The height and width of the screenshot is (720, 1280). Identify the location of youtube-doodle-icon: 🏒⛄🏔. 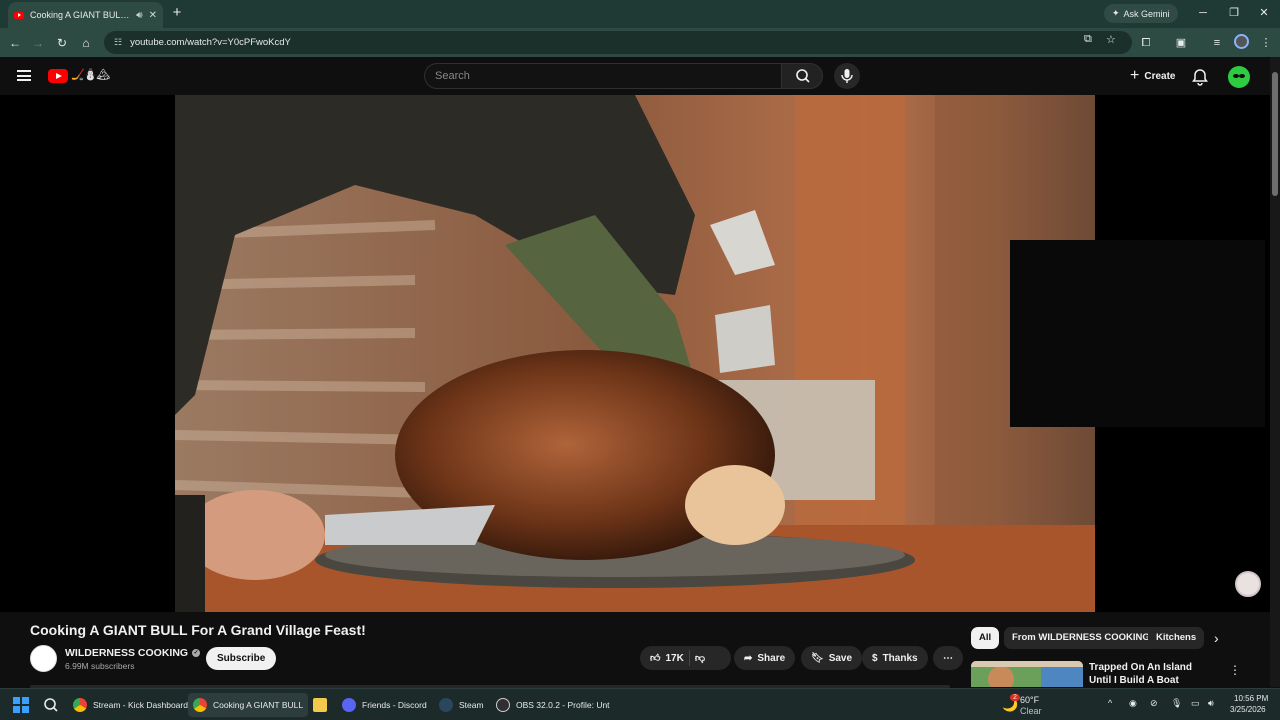
(90, 74).